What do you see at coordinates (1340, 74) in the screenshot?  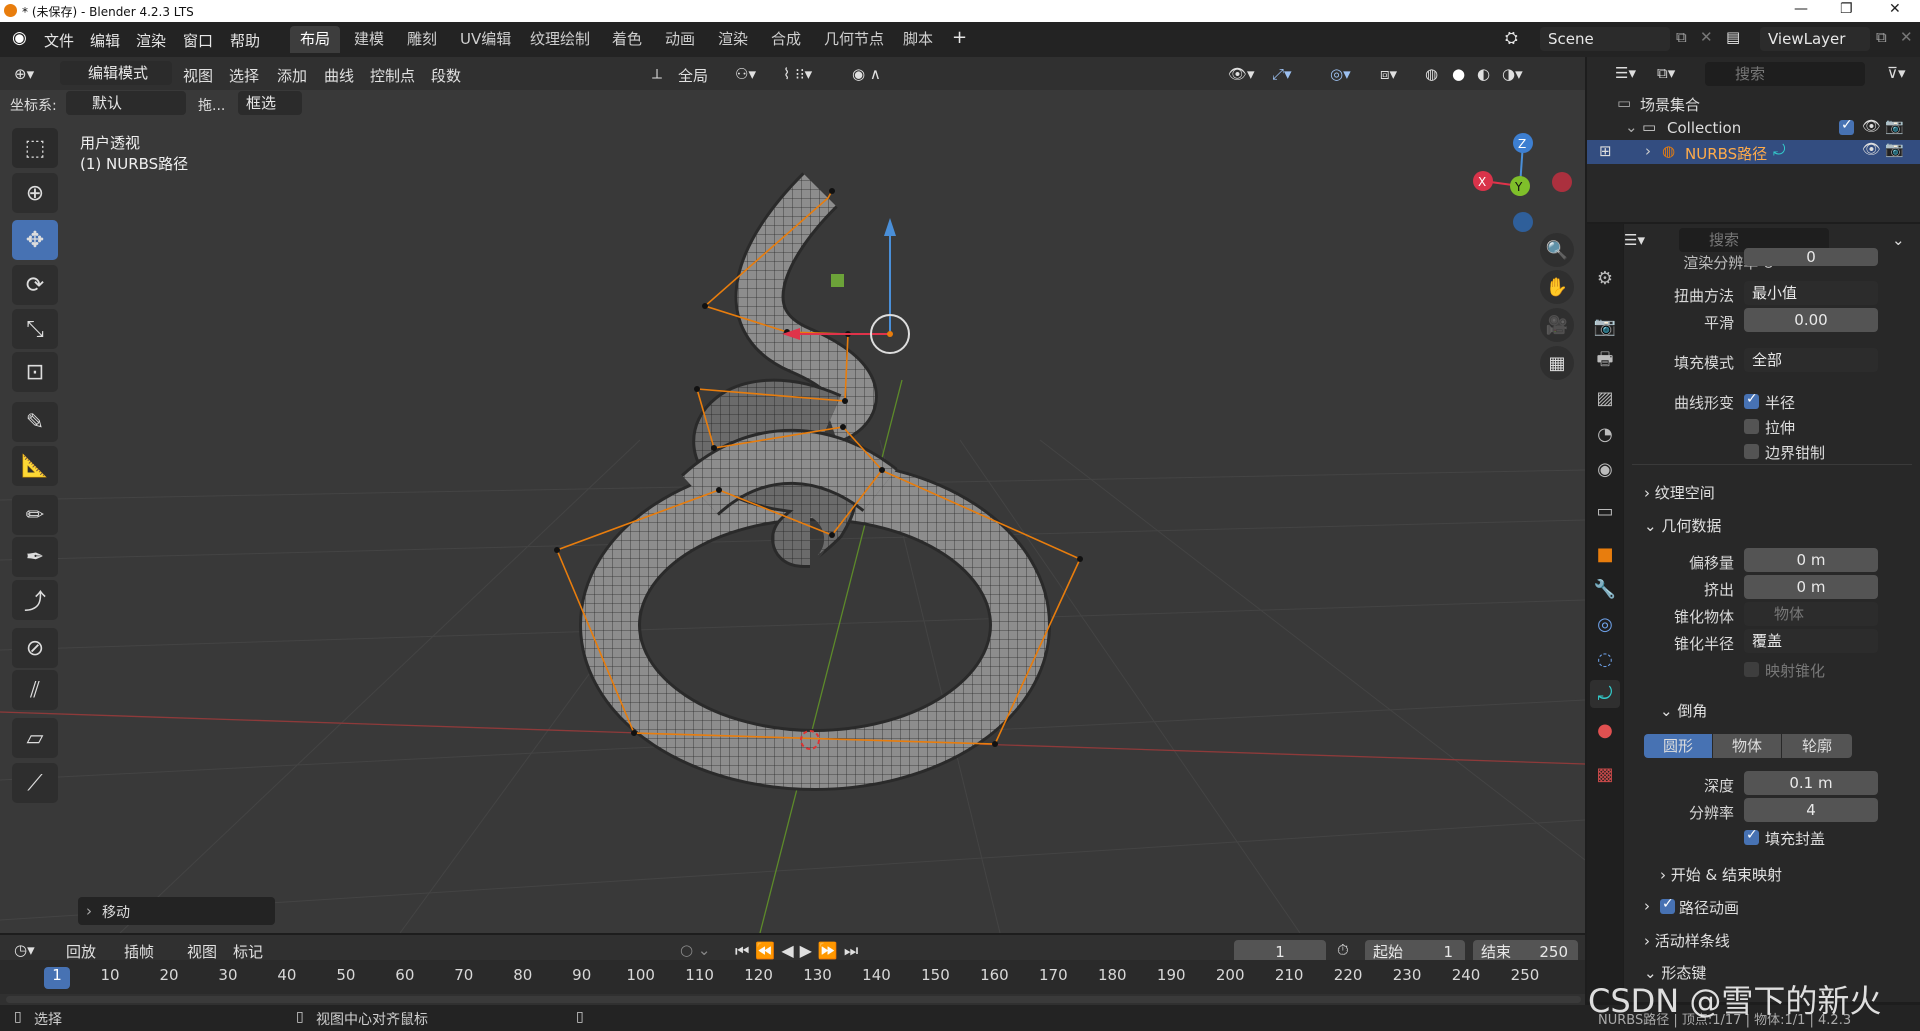 I see `overlay-toggle-icon: ◎▾` at bounding box center [1340, 74].